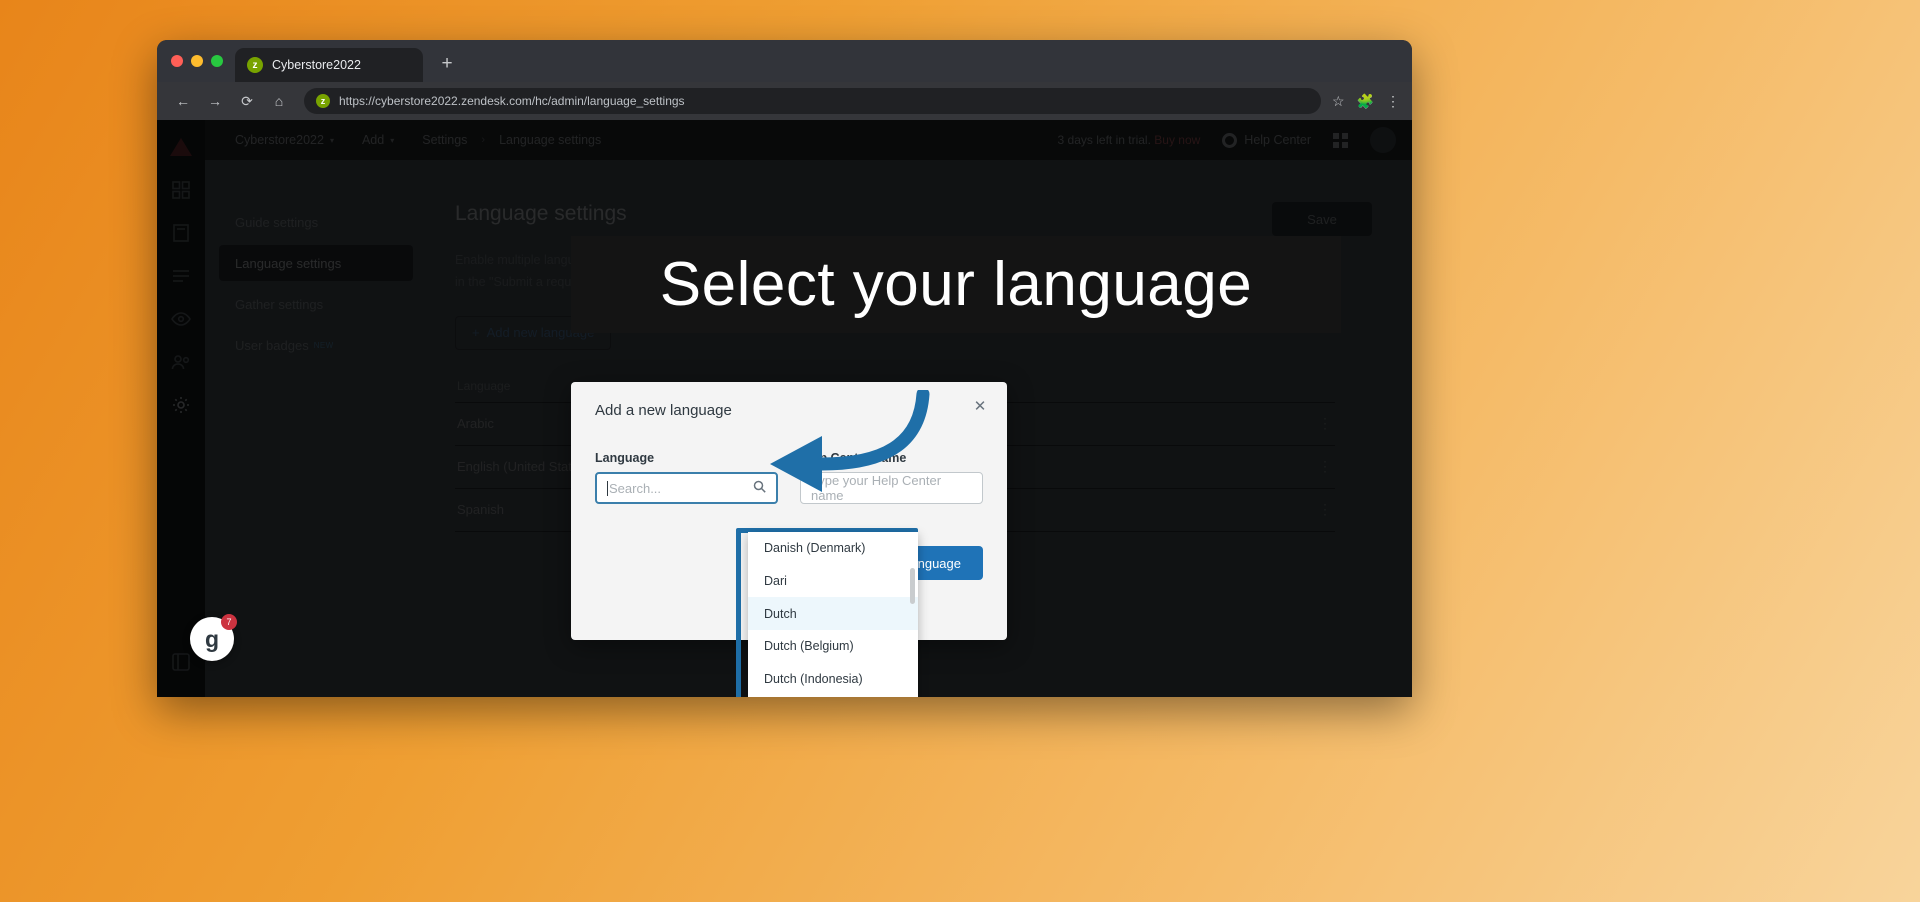 The width and height of the screenshot is (1920, 902). Describe the element at coordinates (247, 101) in the screenshot. I see `reload-icon: ⟳` at that location.